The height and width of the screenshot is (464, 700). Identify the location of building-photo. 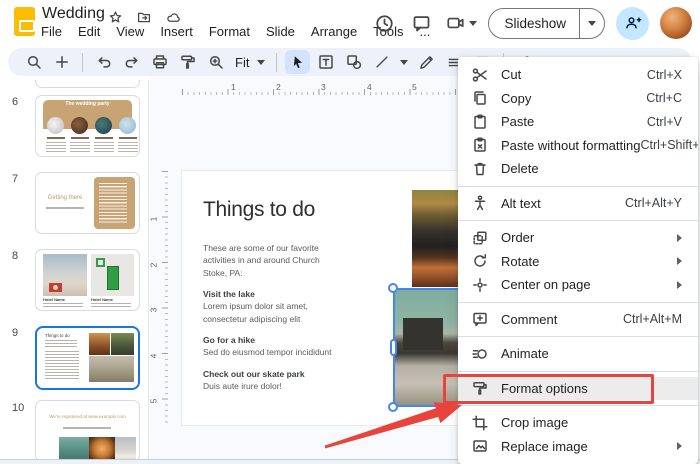
(125, 448).